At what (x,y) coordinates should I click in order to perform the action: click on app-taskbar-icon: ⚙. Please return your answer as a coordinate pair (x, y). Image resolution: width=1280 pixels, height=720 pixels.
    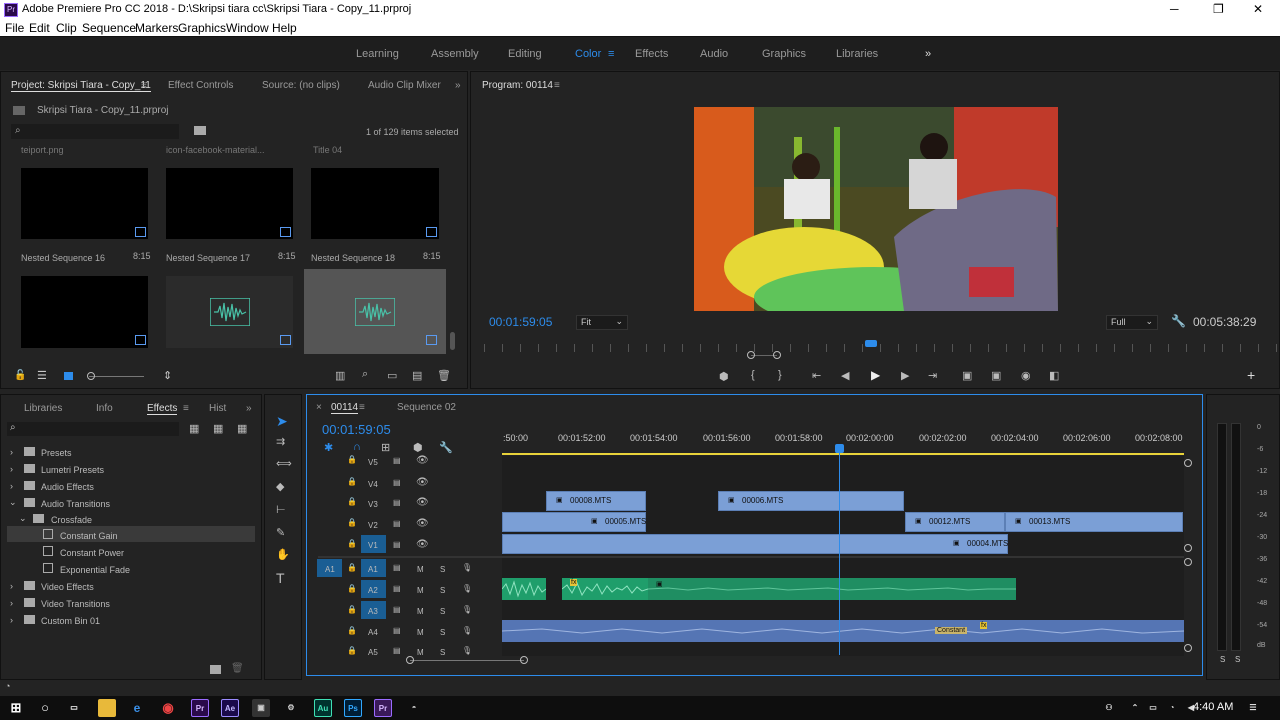
    Looking at the image, I should click on (291, 708).